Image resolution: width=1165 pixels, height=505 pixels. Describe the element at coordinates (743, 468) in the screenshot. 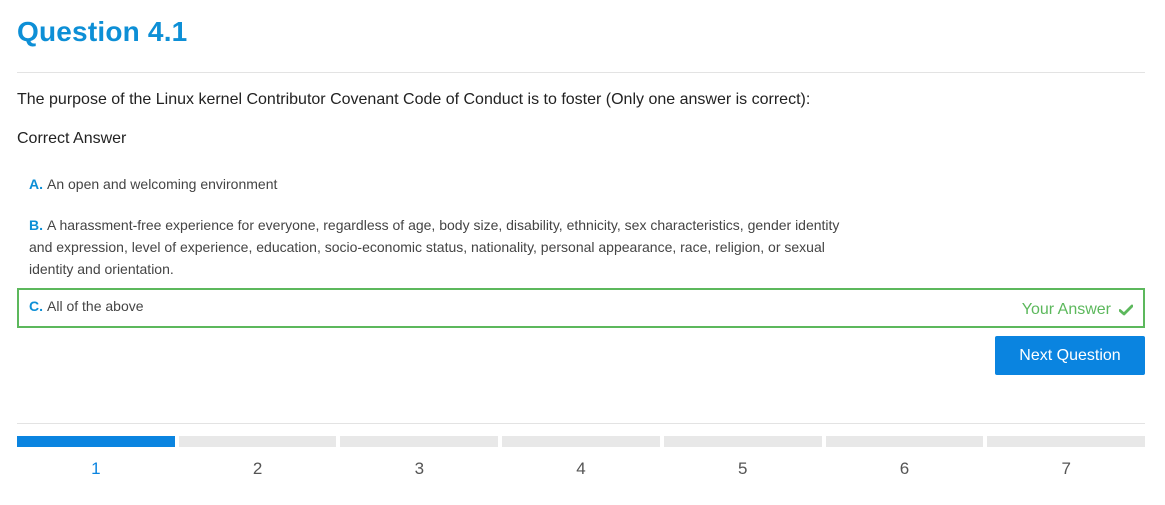

I see `step-number: 5` at that location.